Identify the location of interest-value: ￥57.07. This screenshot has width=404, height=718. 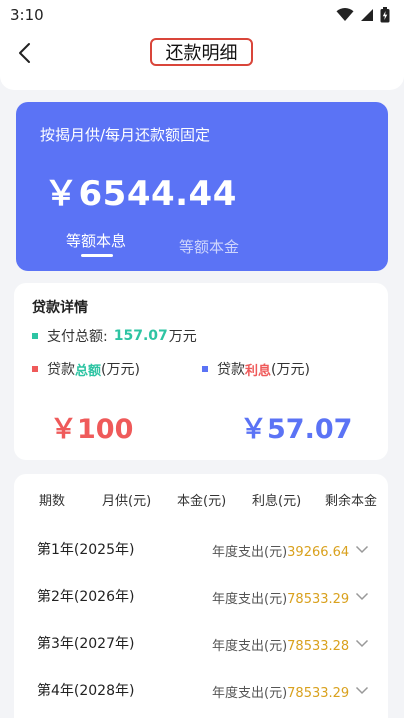
(296, 429).